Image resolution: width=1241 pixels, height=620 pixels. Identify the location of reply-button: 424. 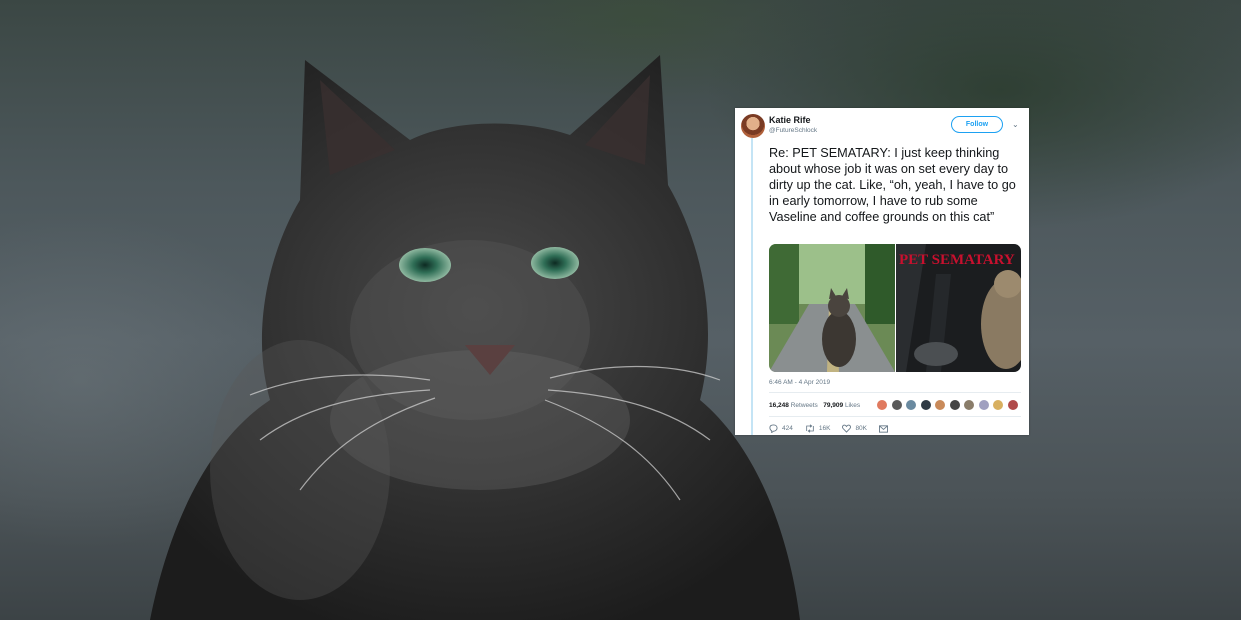
(781, 428).